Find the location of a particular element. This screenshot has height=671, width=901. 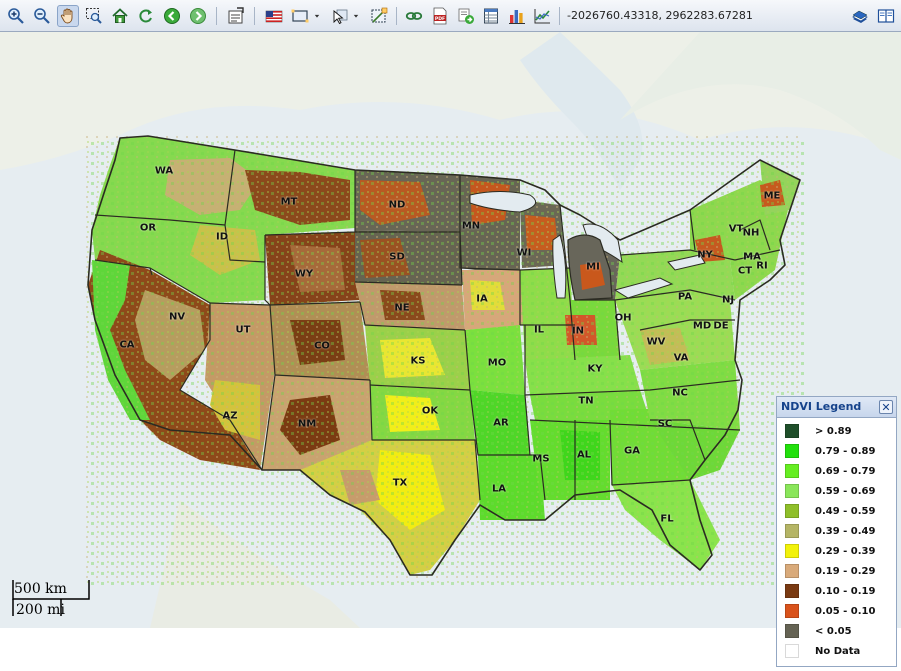

legend-label: 0.49 - 0.59 is located at coordinates (845, 511).